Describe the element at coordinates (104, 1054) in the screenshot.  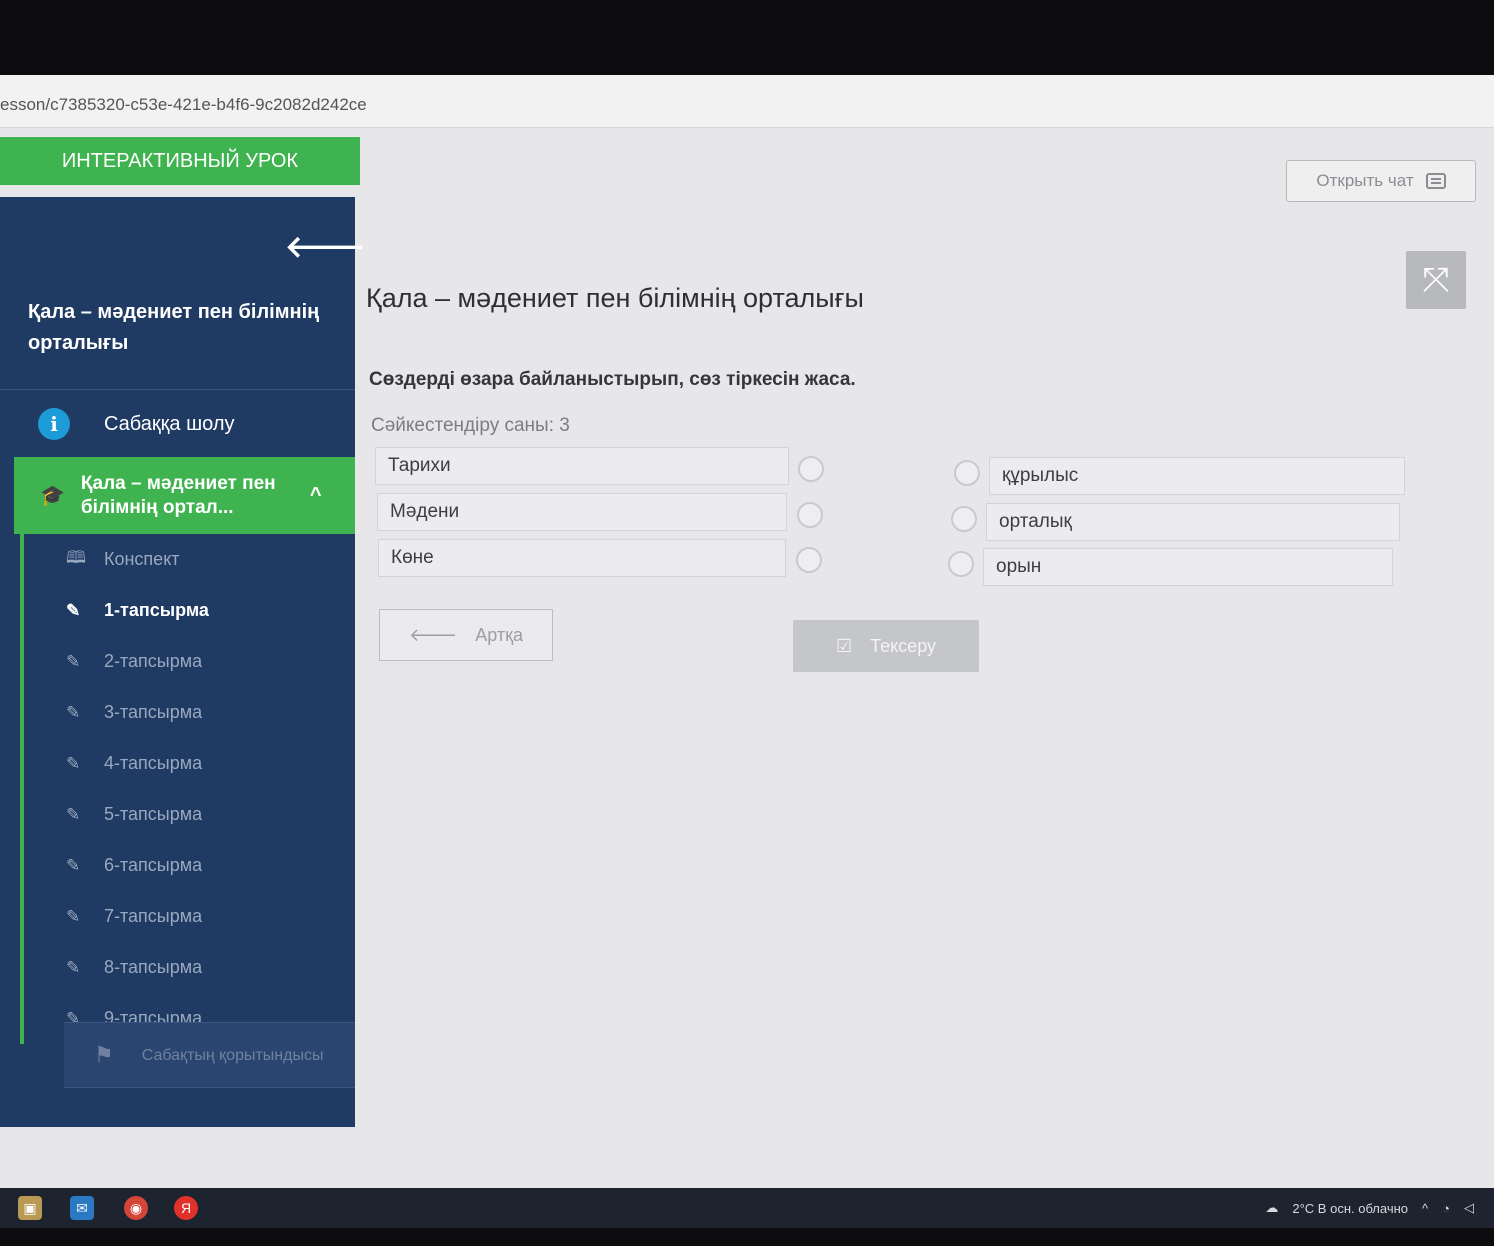
I see `flag-icon: ⚑` at that location.